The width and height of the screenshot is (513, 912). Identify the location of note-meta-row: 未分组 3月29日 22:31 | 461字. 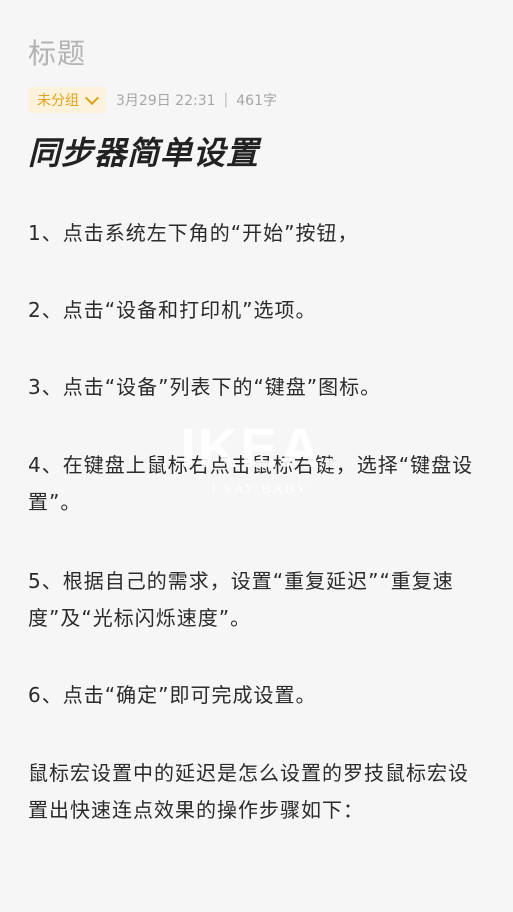
(152, 100).